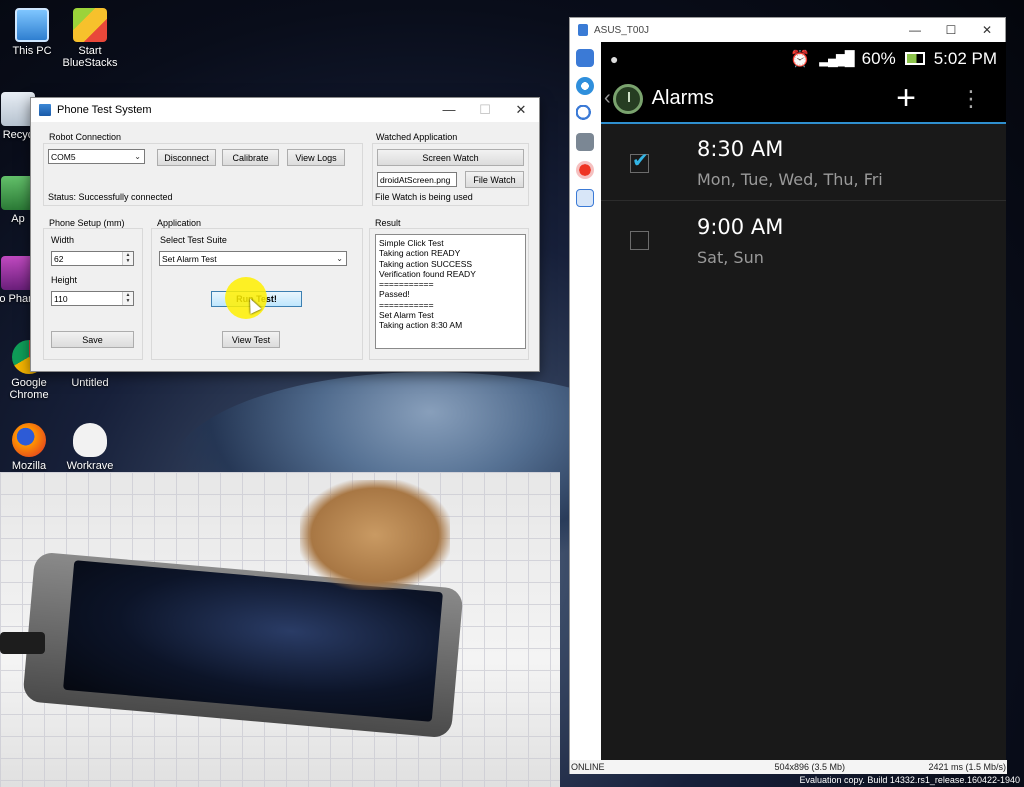  Describe the element at coordinates (406, 315) in the screenshot. I see `result-line: Set Alarm Test` at that location.